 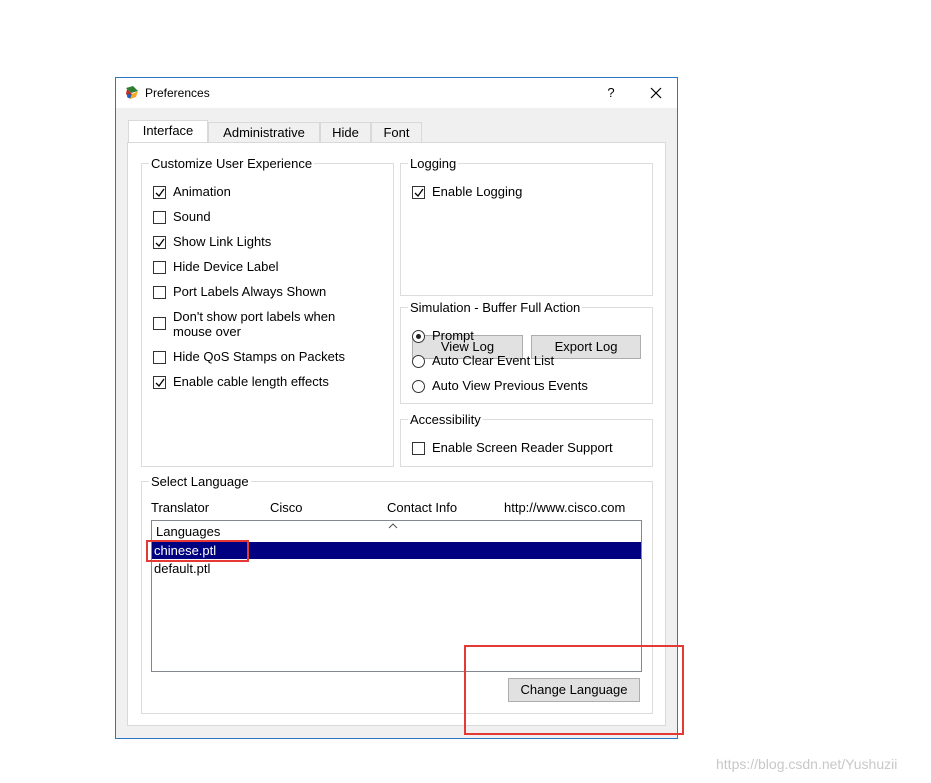 I want to click on tab-hide: Hide, so click(x=345, y=132).